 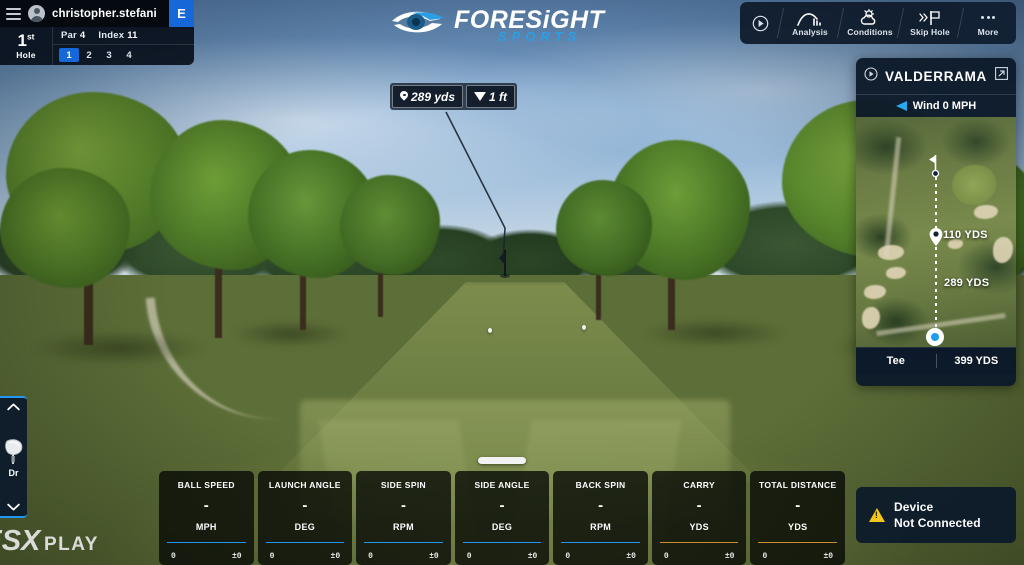 I want to click on player-name: christopher.stefani, so click(x=104, y=13).